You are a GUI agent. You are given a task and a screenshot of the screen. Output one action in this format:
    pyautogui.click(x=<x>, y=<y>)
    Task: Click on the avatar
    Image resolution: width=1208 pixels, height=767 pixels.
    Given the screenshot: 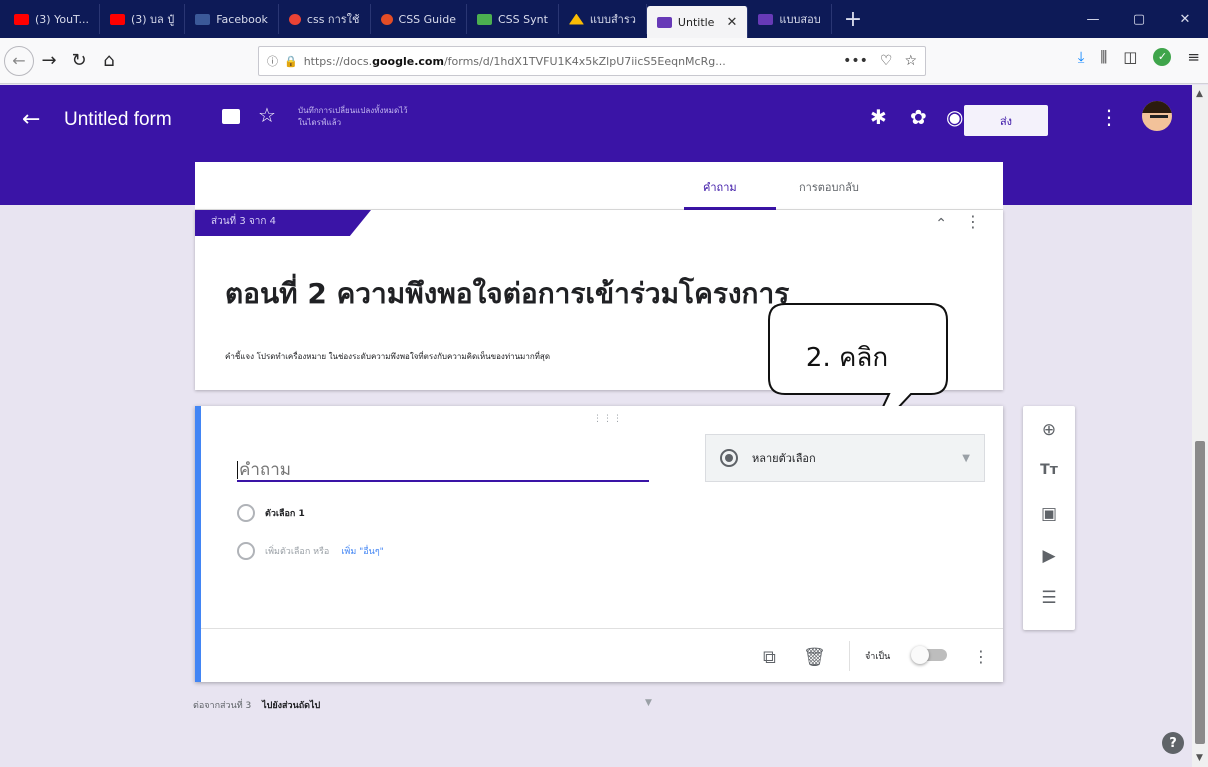 What is the action you would take?
    pyautogui.click(x=1157, y=116)
    